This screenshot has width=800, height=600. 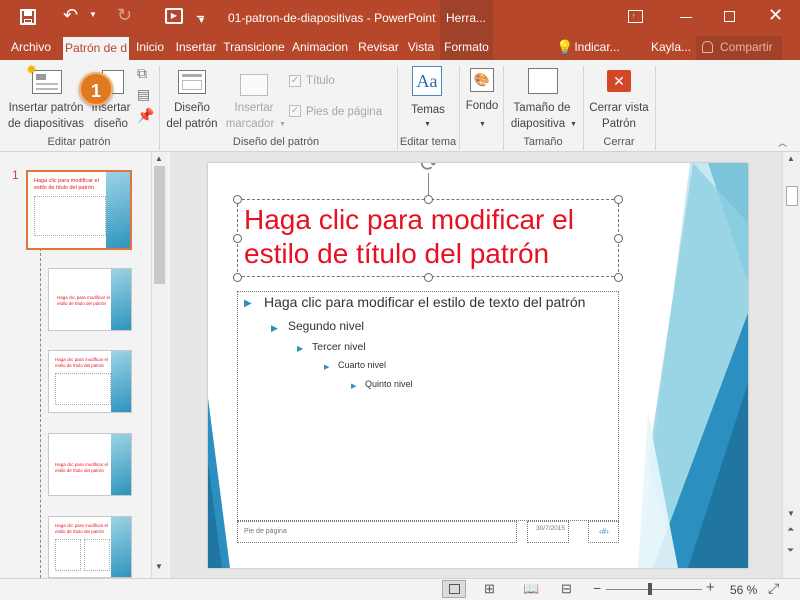 What do you see at coordinates (250, 124) in the screenshot?
I see `insert-placeholder-label-2: marcador` at bounding box center [250, 124].